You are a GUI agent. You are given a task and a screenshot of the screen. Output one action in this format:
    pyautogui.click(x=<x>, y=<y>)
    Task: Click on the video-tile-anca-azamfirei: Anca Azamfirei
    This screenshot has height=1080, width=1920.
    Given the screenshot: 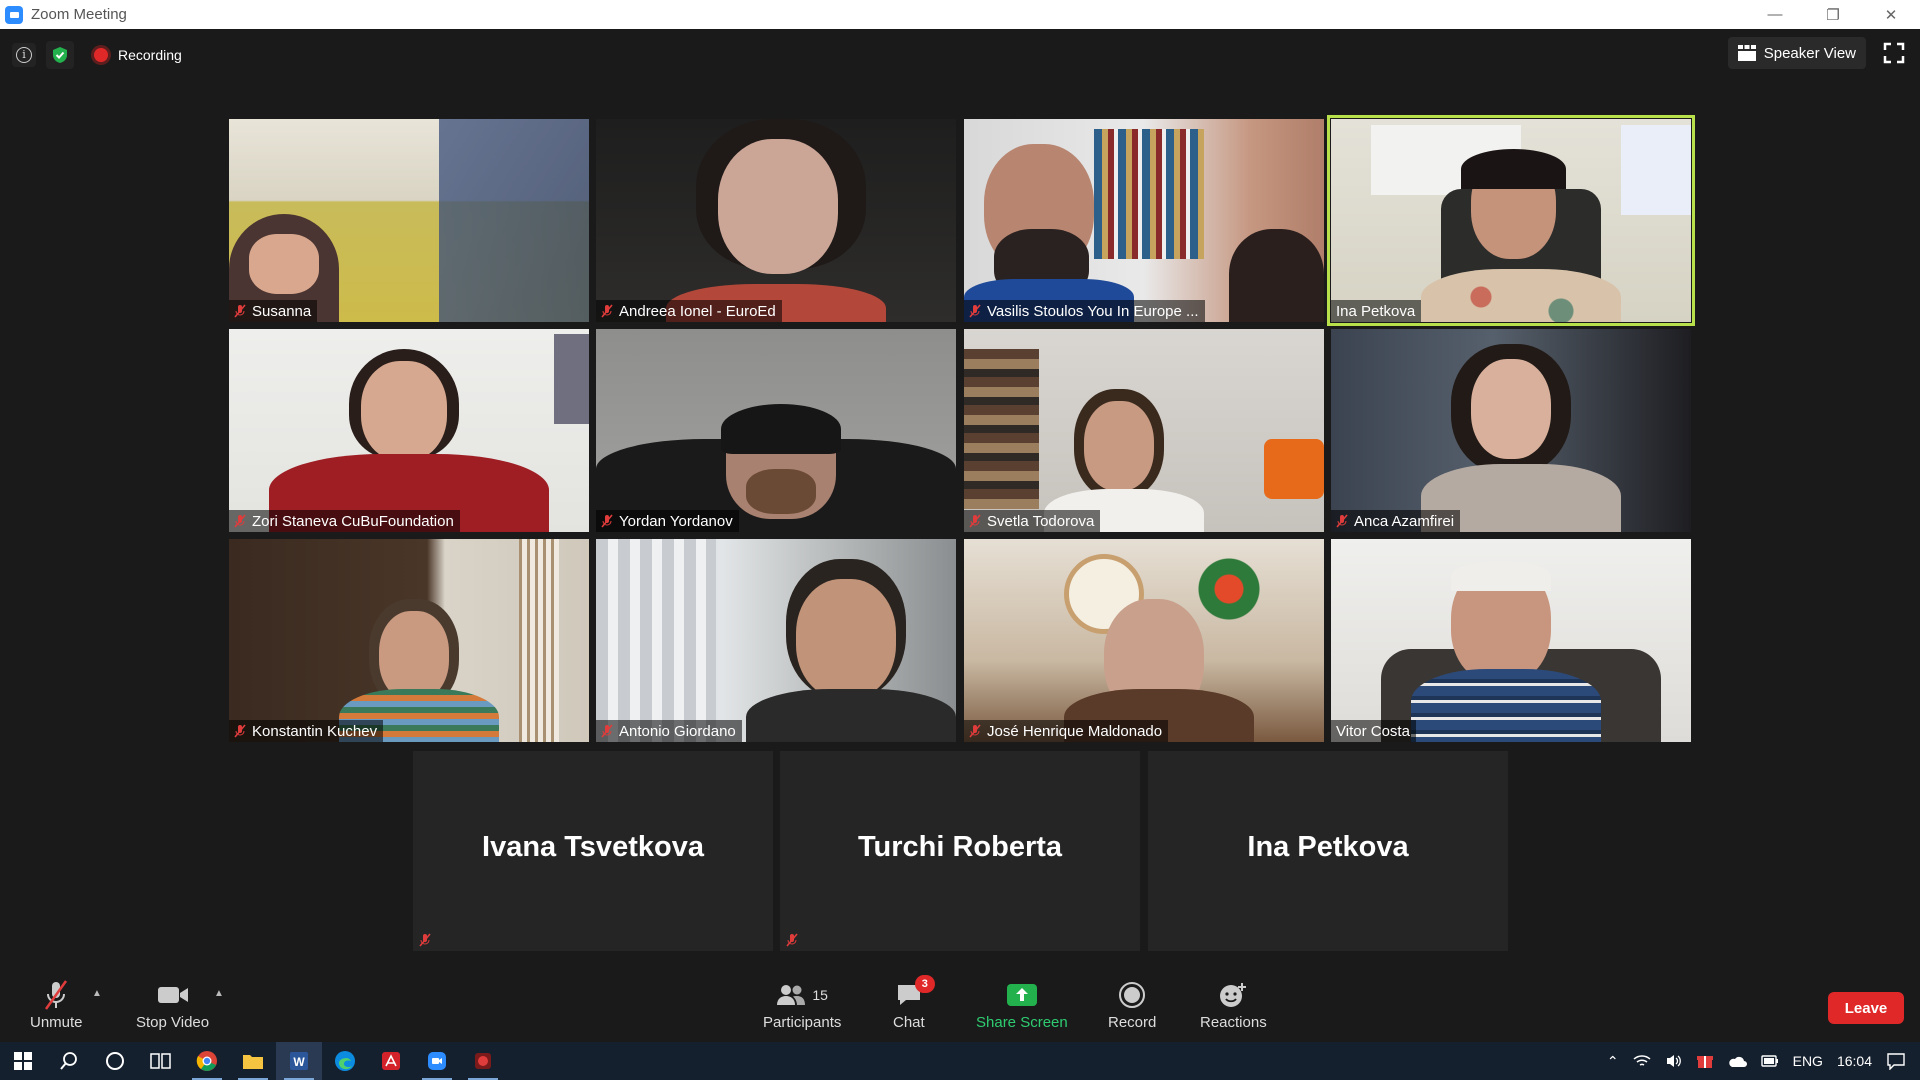 What is the action you would take?
    pyautogui.click(x=1511, y=430)
    